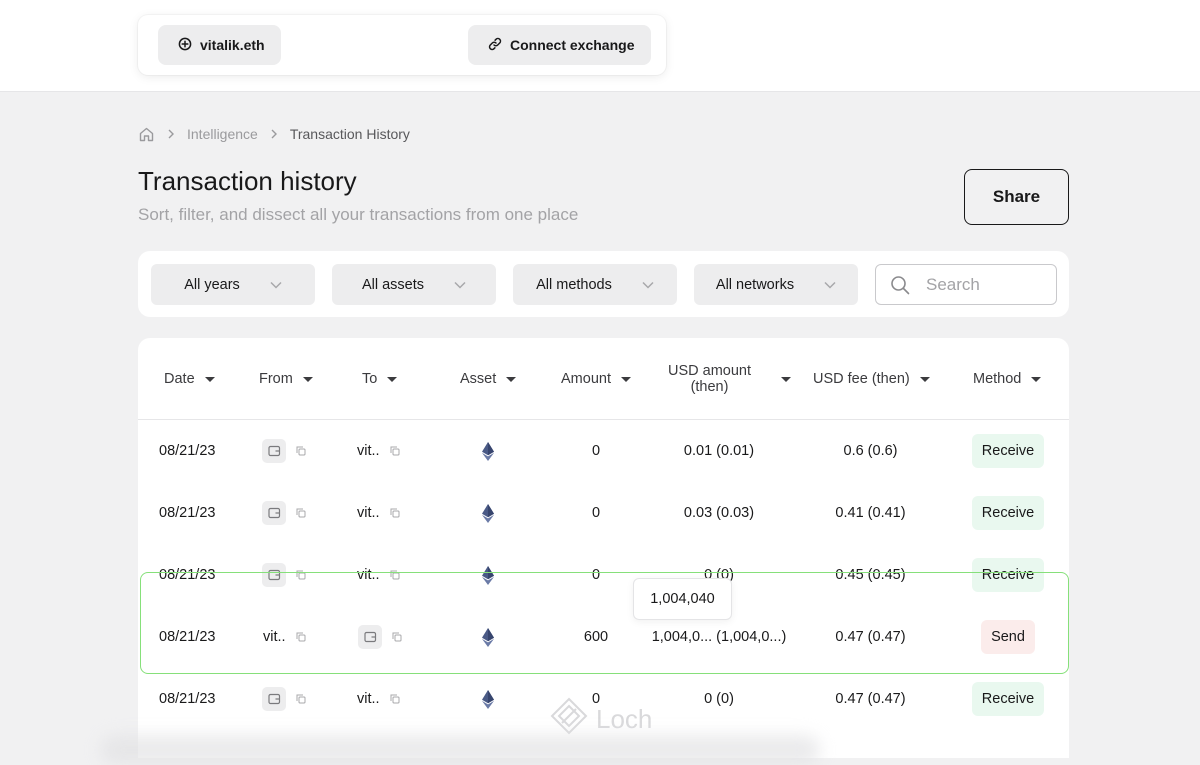  What do you see at coordinates (870, 513) in the screenshot?
I see `cell-usd-fee: 0.41 (0.41)` at bounding box center [870, 513].